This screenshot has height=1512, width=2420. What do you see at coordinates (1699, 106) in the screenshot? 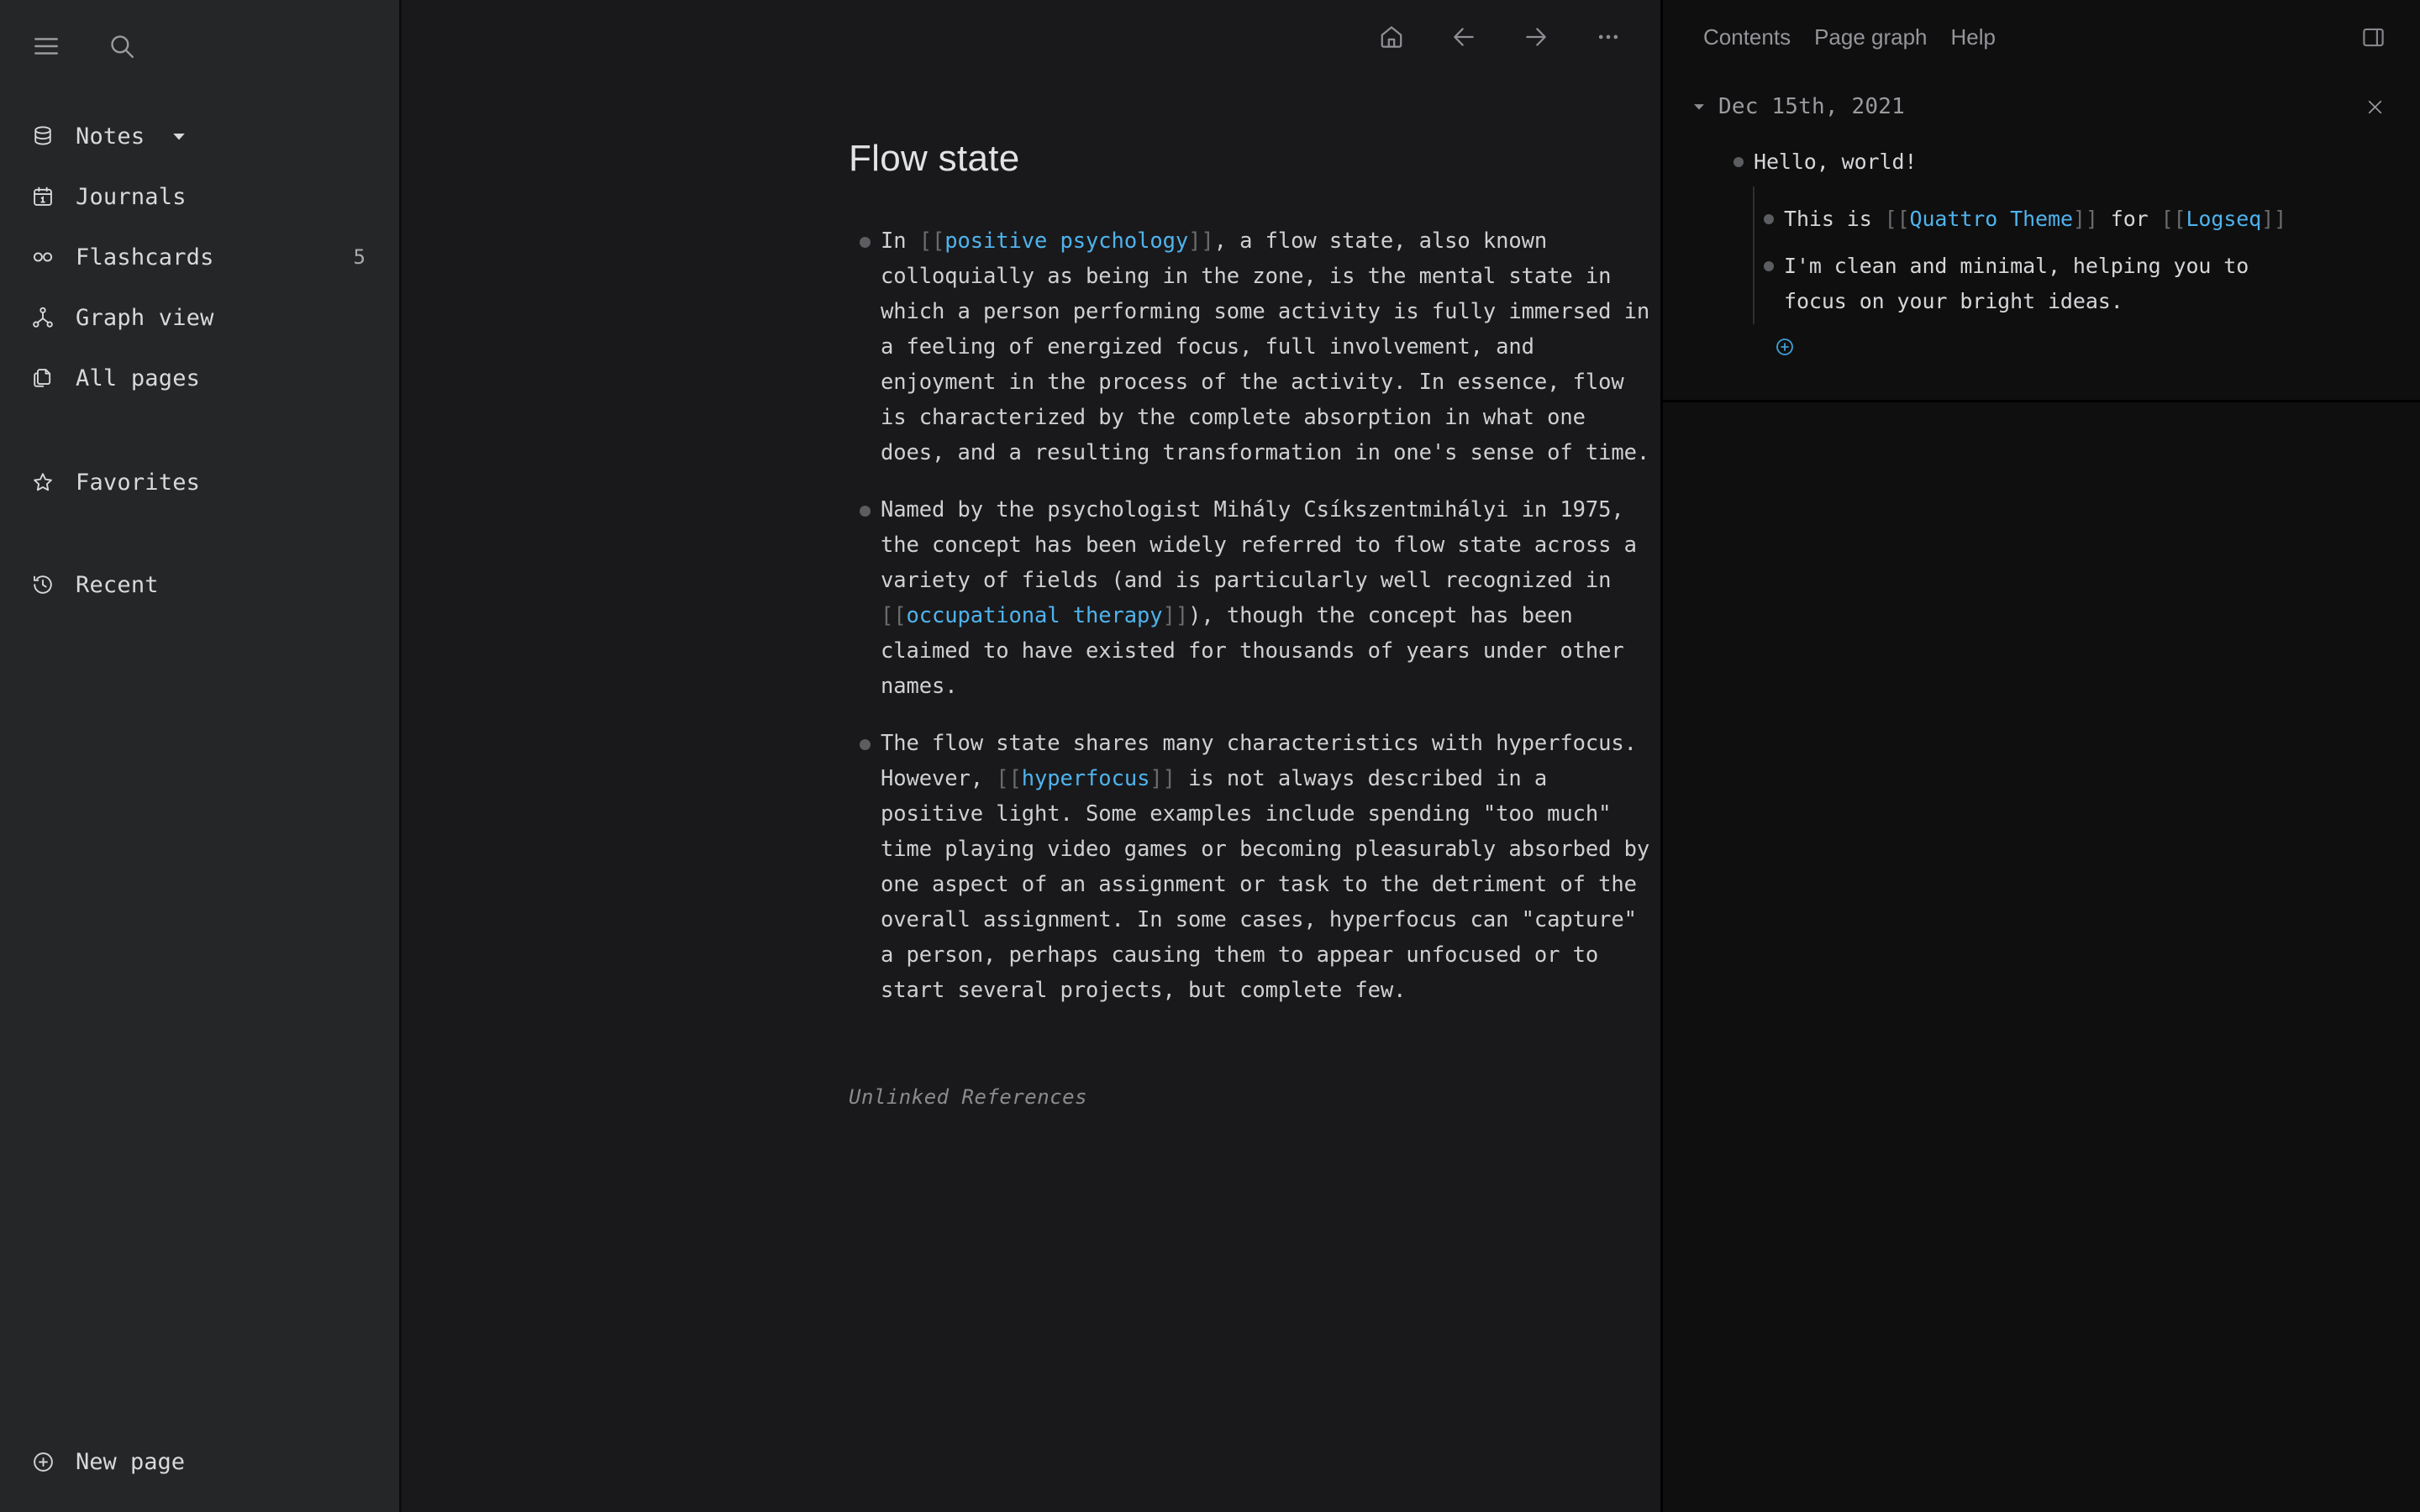
I see `caret-down-icon` at bounding box center [1699, 106].